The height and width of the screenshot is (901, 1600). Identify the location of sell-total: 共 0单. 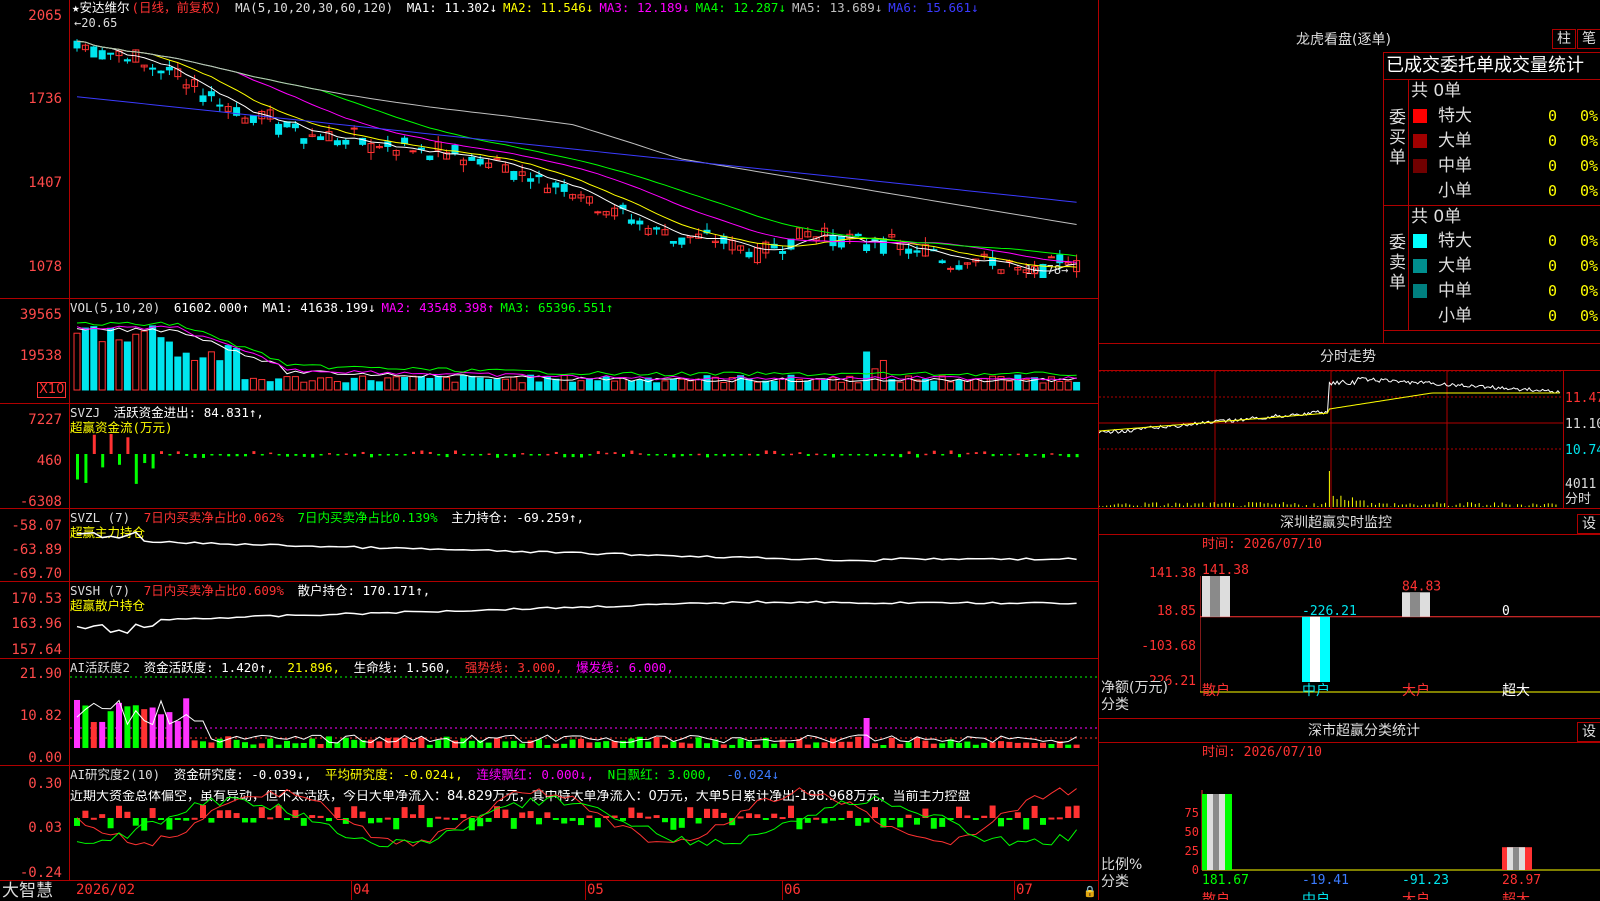
(1436, 217).